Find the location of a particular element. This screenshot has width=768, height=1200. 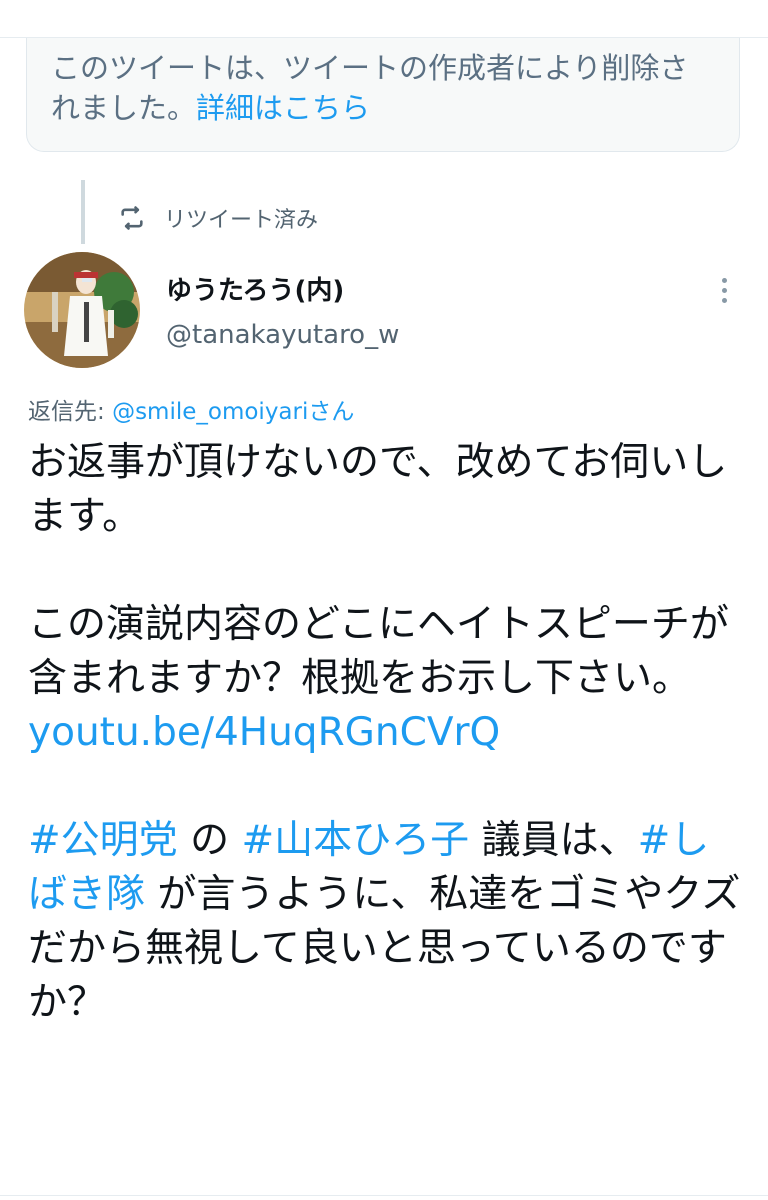

avatar is located at coordinates (82, 310).